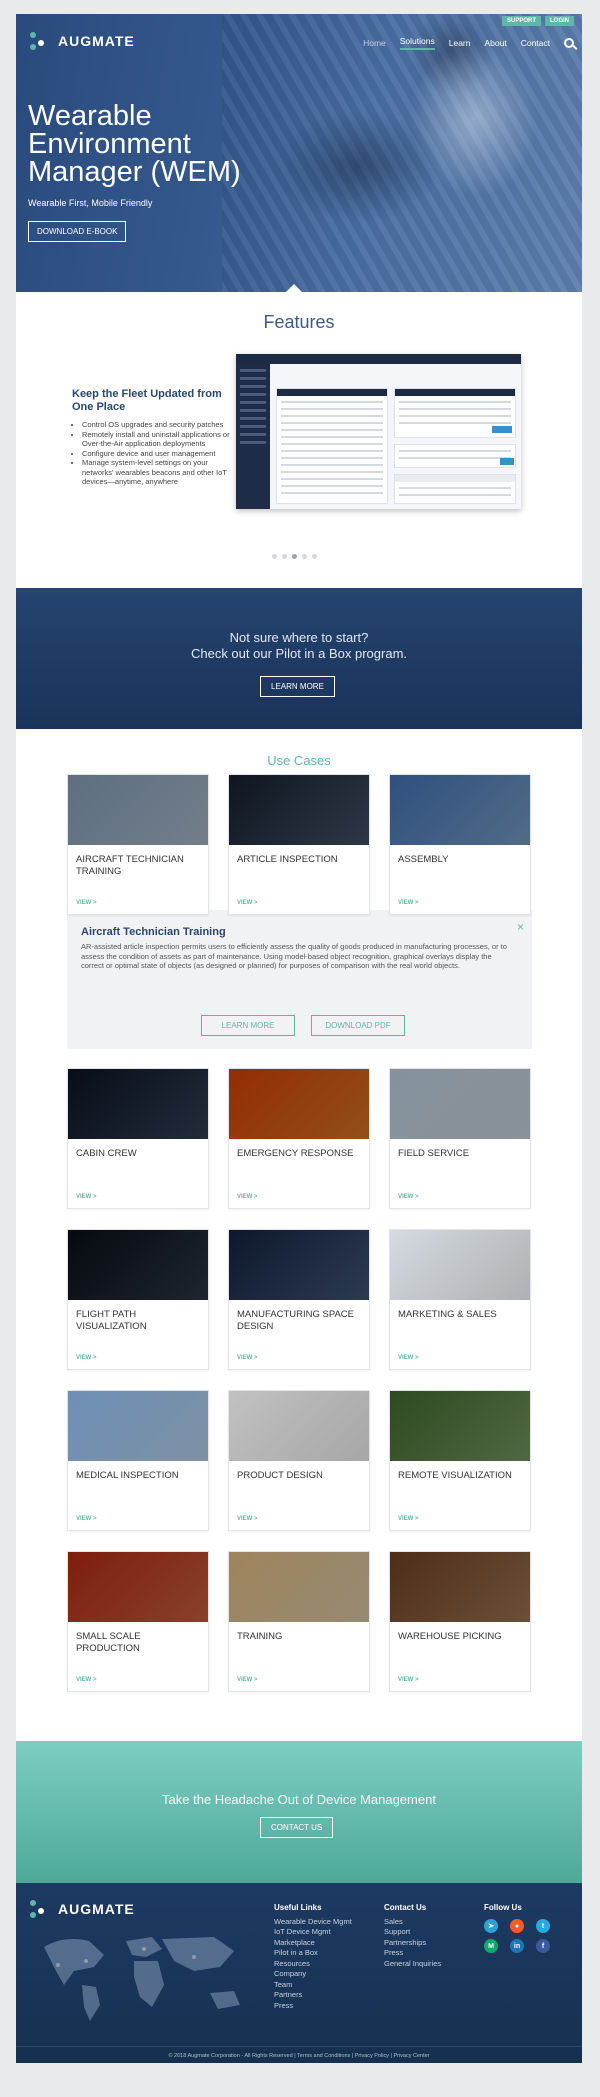 This screenshot has width=600, height=2097. What do you see at coordinates (297, 686) in the screenshot?
I see `learn-more-button: LEARN MORE` at bounding box center [297, 686].